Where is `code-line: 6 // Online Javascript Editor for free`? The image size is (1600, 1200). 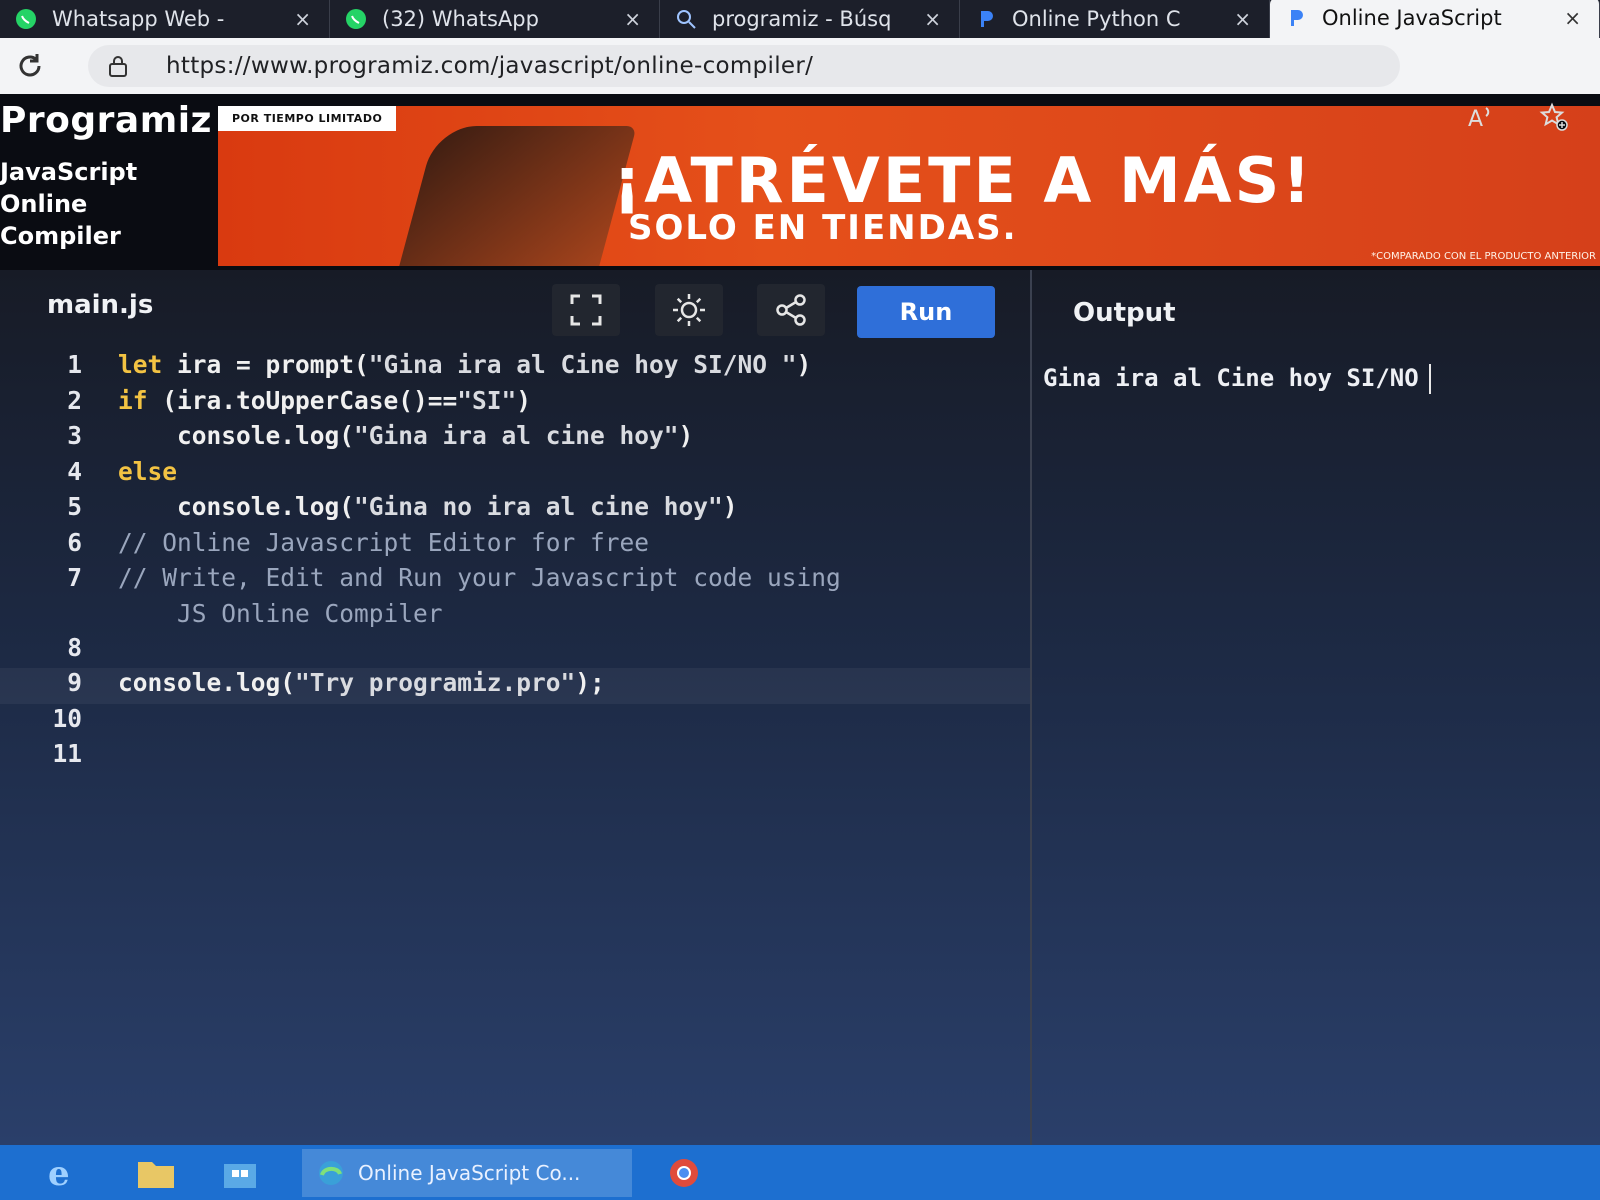
code-line: 6 // Online Javascript Editor for free is located at coordinates (515, 546).